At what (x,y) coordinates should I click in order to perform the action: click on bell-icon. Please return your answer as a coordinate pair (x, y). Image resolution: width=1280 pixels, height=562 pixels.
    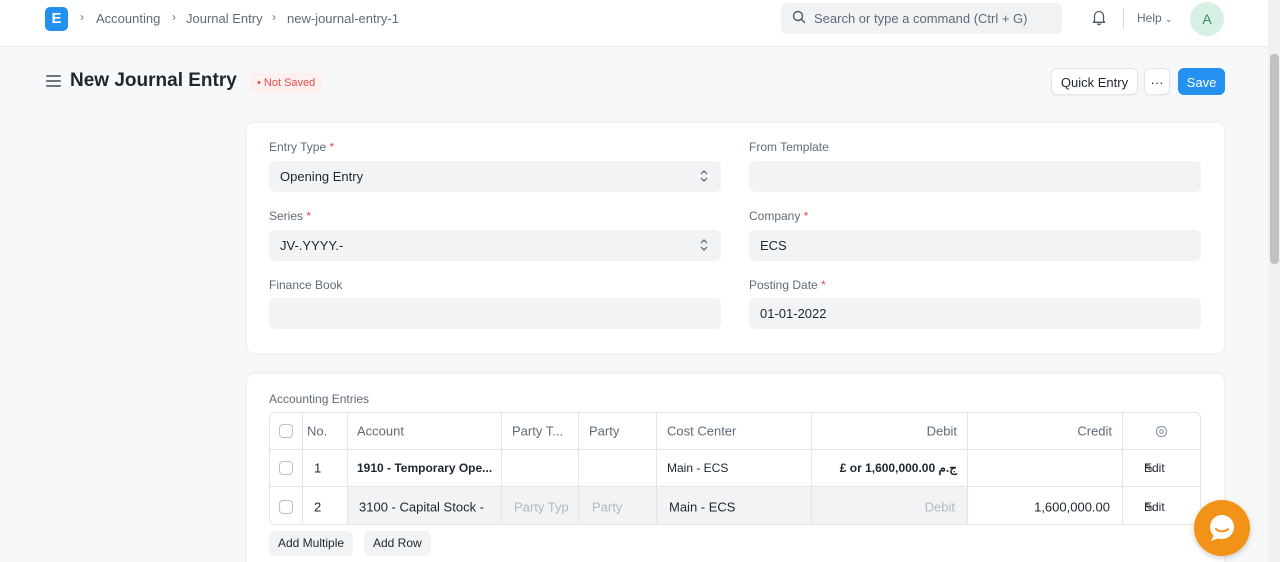
    Looking at the image, I should click on (1099, 17).